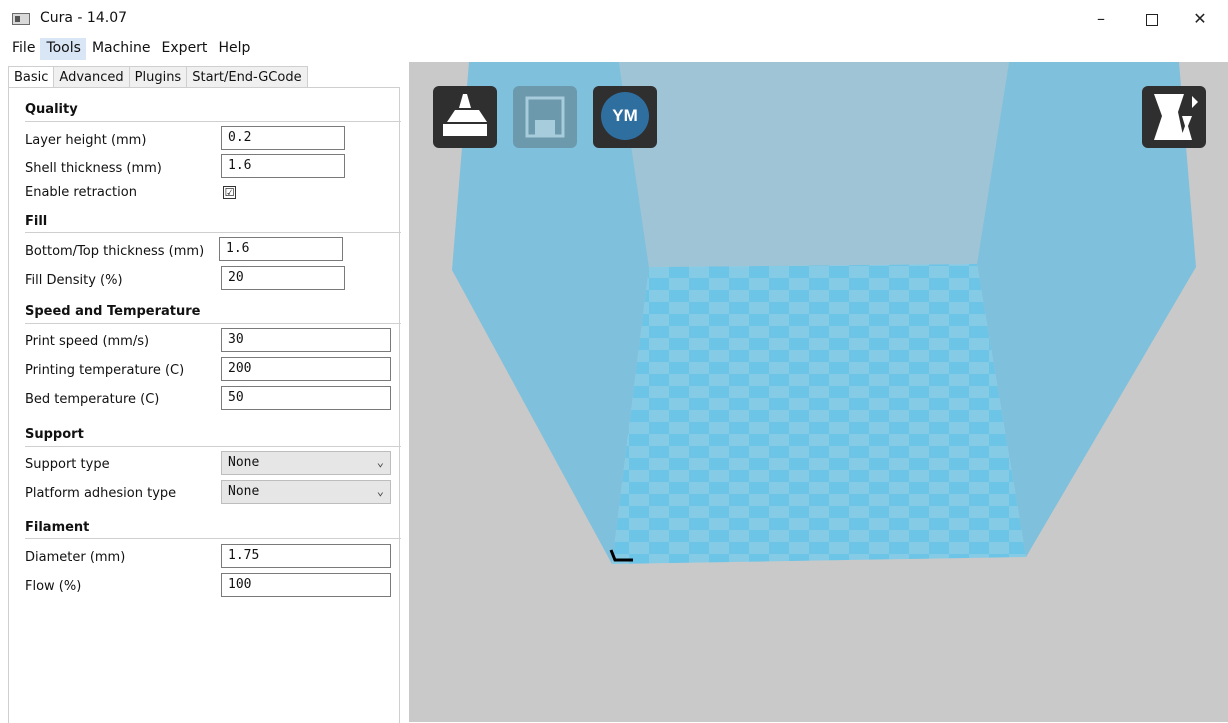 This screenshot has height=723, width=1228. I want to click on view-mode-button, so click(1174, 117).